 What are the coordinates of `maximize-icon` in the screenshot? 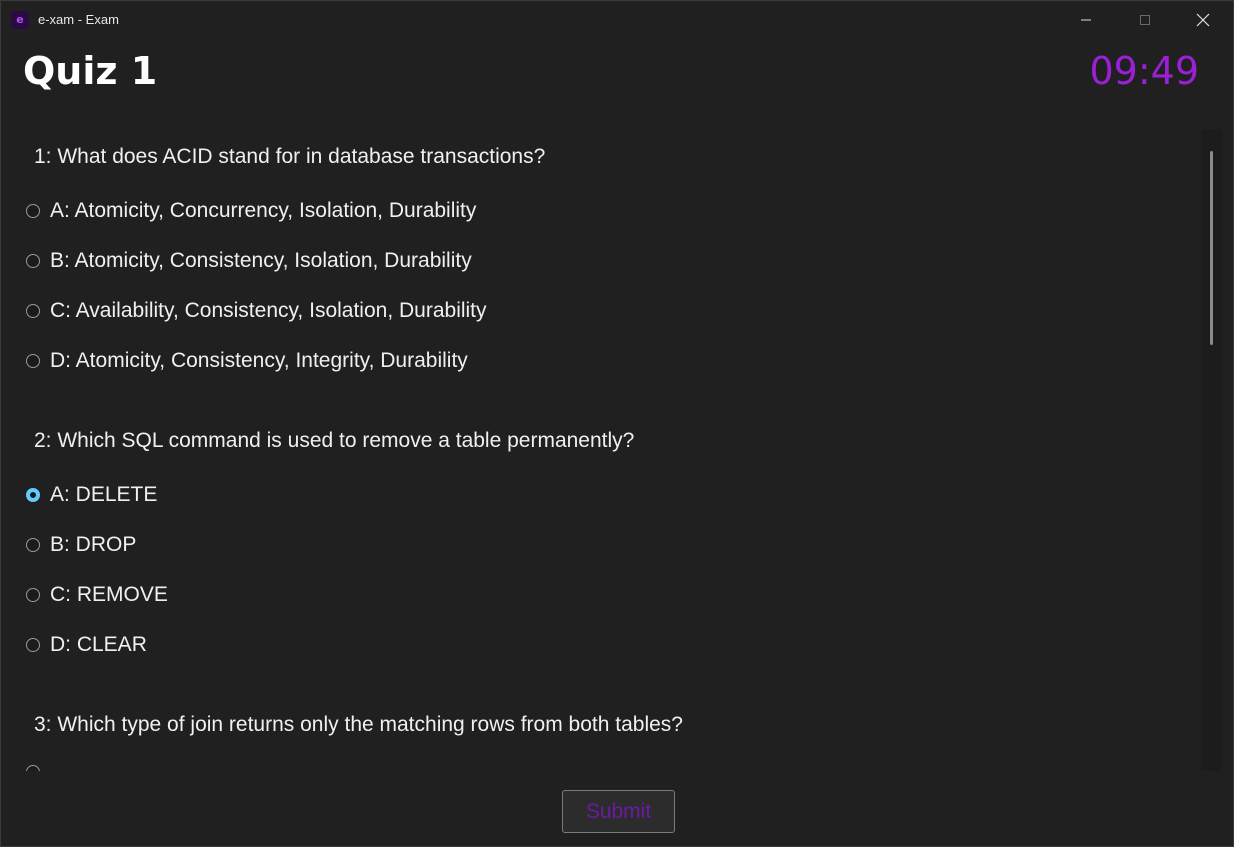 It's located at (1145, 20).